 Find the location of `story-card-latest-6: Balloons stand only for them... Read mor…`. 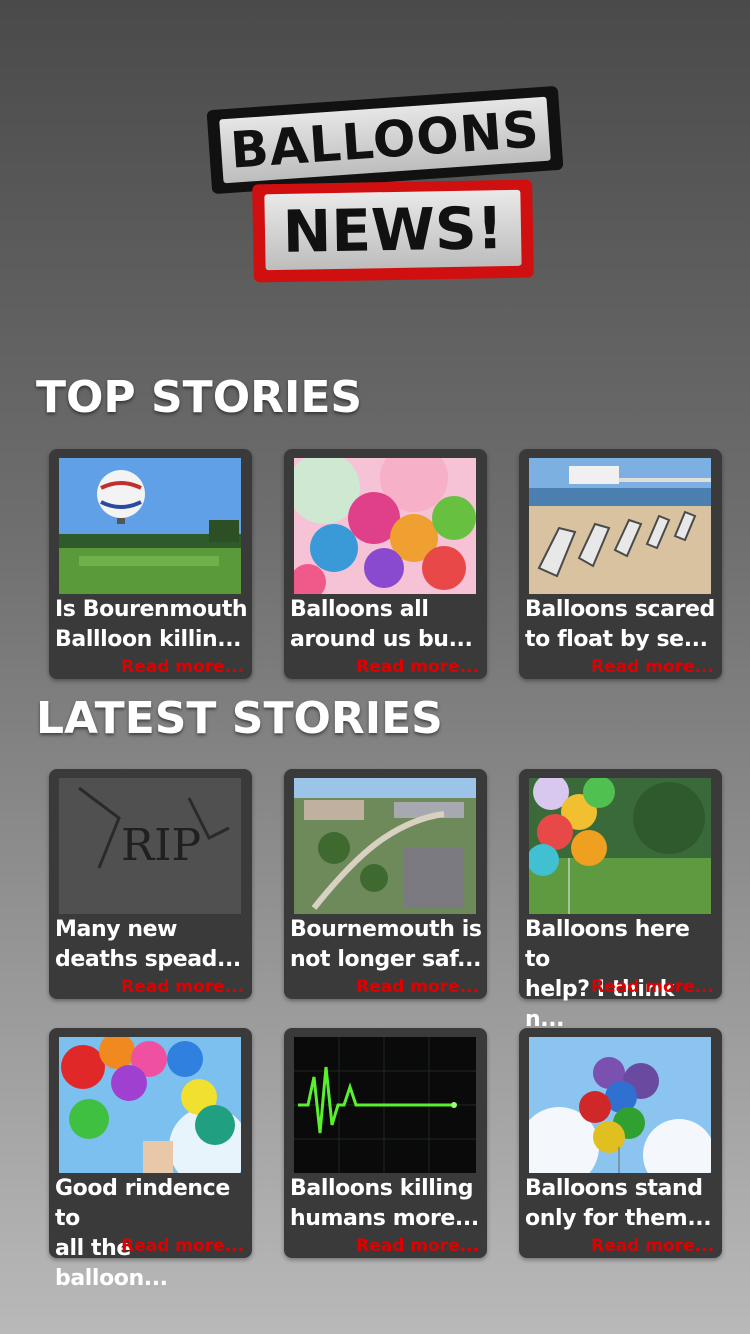

story-card-latest-6: Balloons stand only for them... Read mor… is located at coordinates (620, 1143).